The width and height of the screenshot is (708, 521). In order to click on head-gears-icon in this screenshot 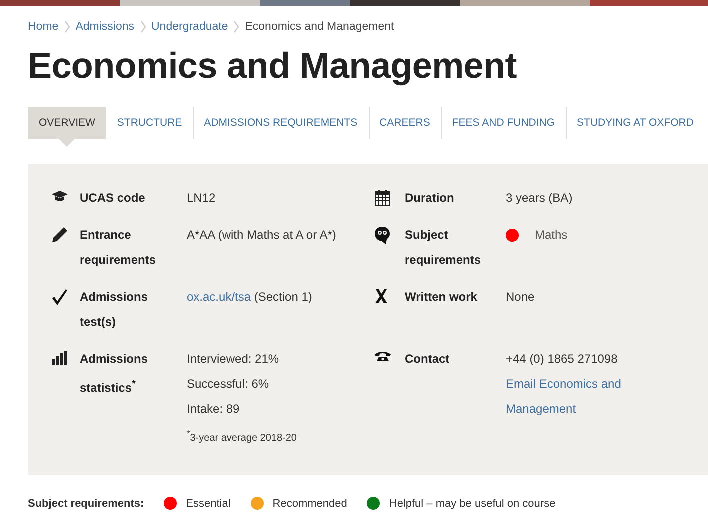, I will do `click(382, 236)`.